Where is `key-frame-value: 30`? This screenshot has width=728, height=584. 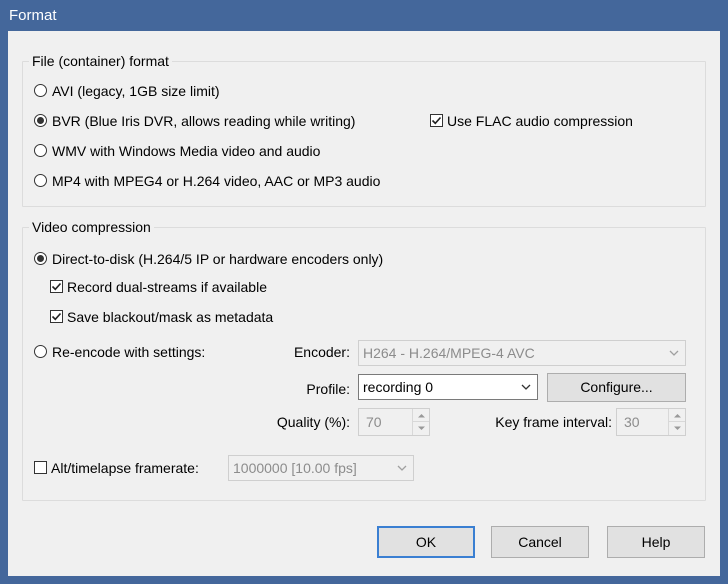 key-frame-value: 30 is located at coordinates (632, 422).